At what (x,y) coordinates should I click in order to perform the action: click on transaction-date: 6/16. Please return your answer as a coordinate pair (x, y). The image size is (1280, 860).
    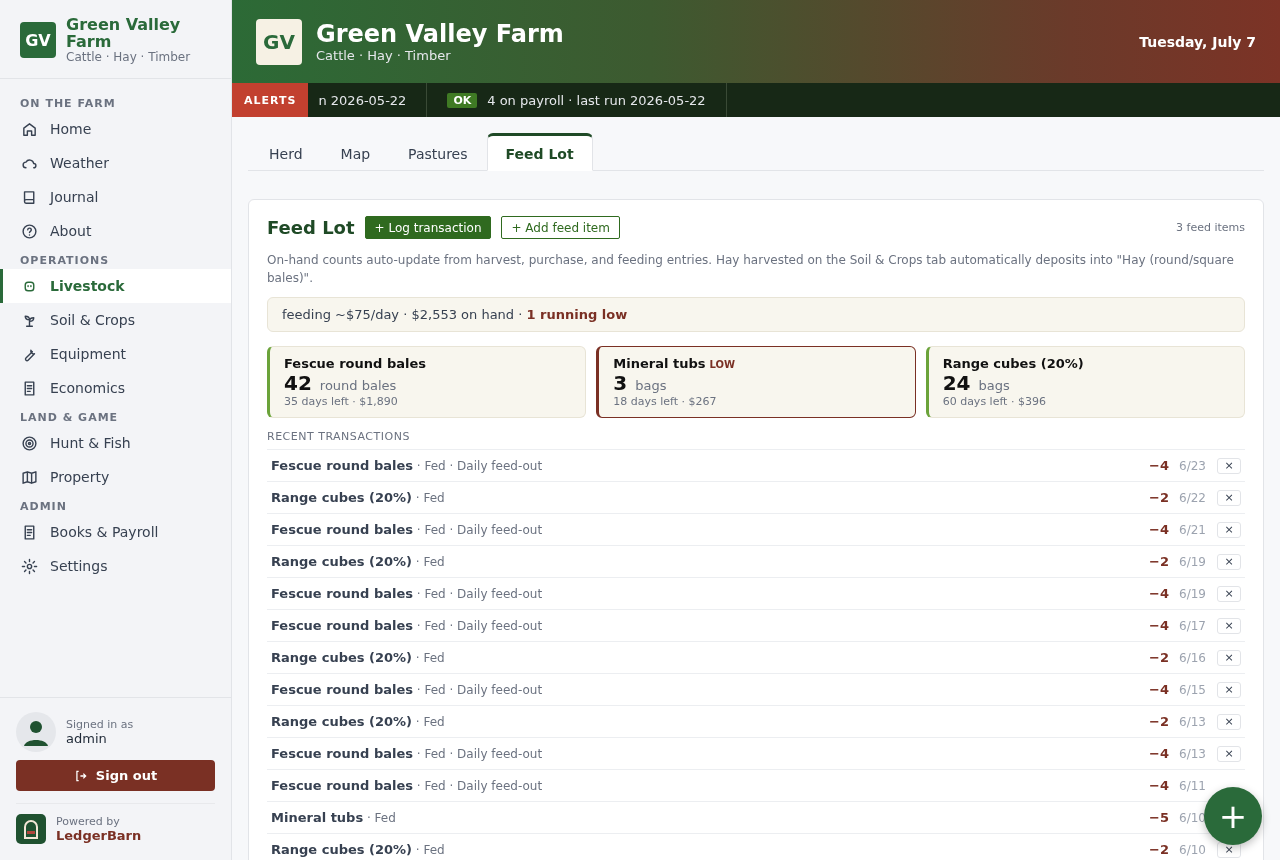
    Looking at the image, I should click on (1193, 657).